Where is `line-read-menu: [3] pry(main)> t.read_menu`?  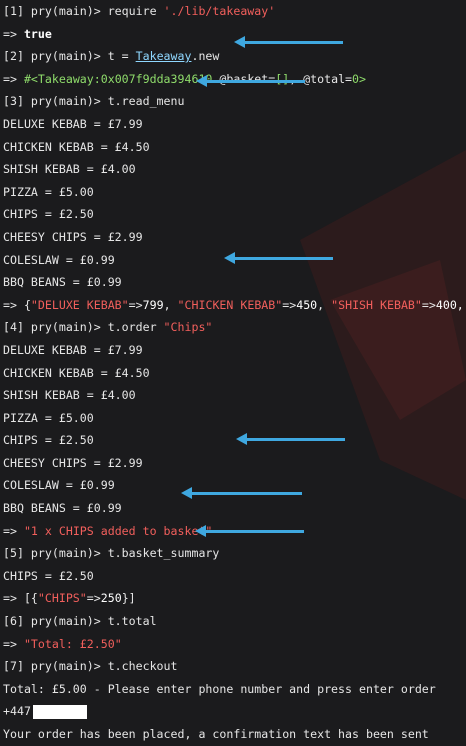 line-read-menu: [3] pry(main)> t.read_menu is located at coordinates (94, 101).